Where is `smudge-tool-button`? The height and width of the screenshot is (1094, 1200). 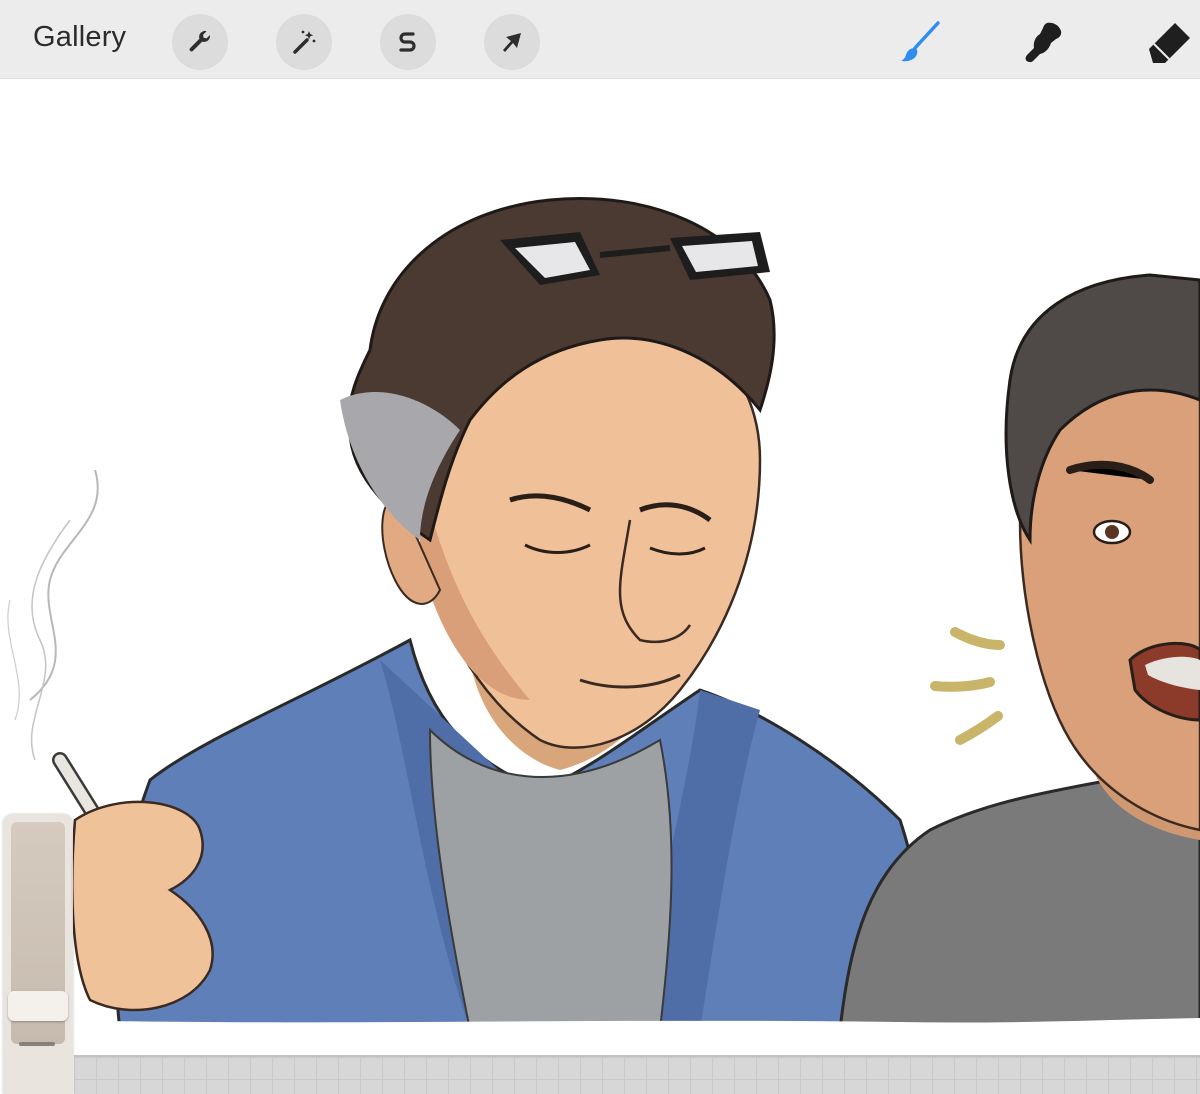 smudge-tool-button is located at coordinates (1044, 42).